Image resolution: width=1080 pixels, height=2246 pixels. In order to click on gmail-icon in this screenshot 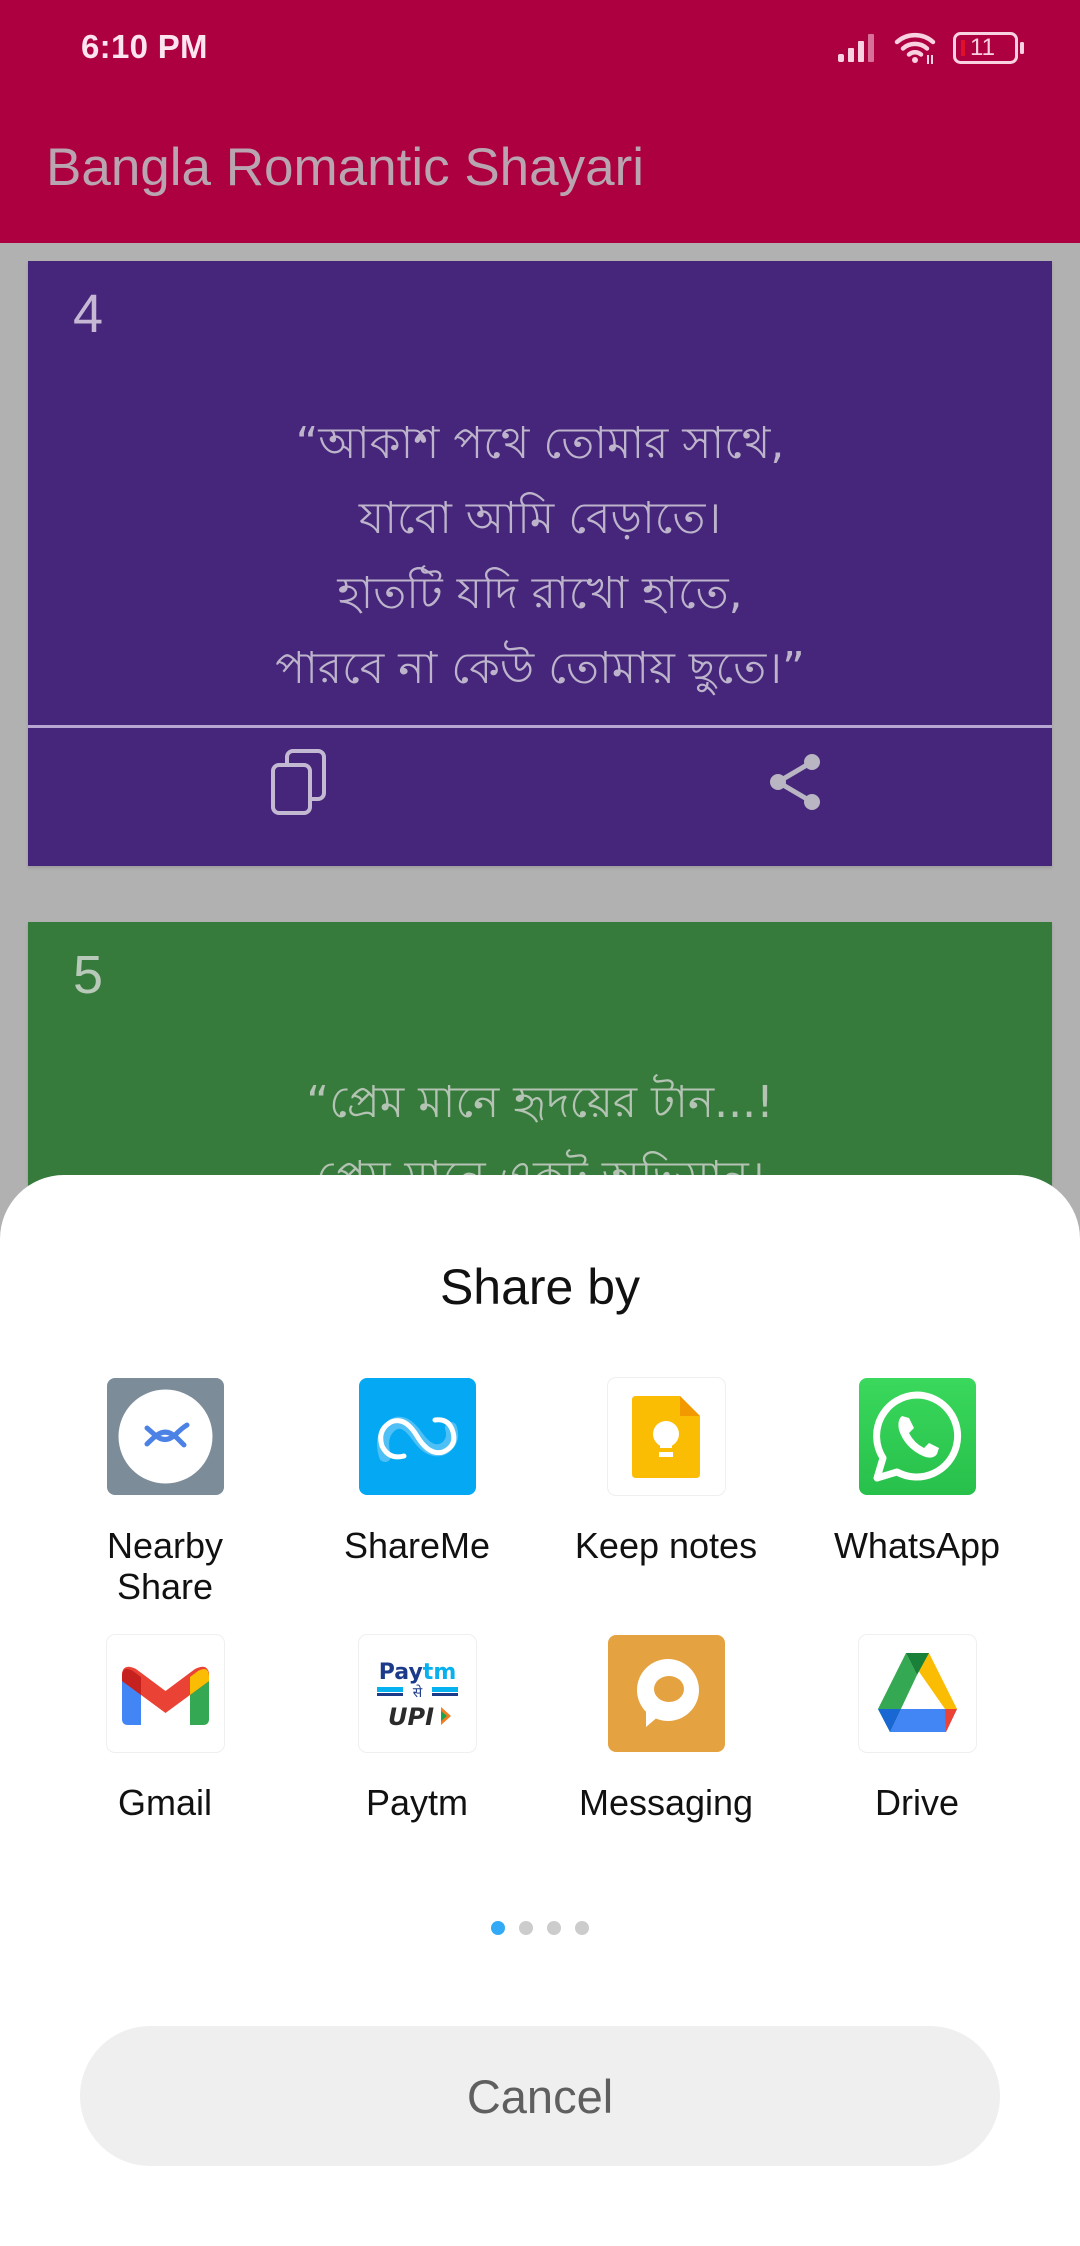, I will do `click(165, 1693)`.